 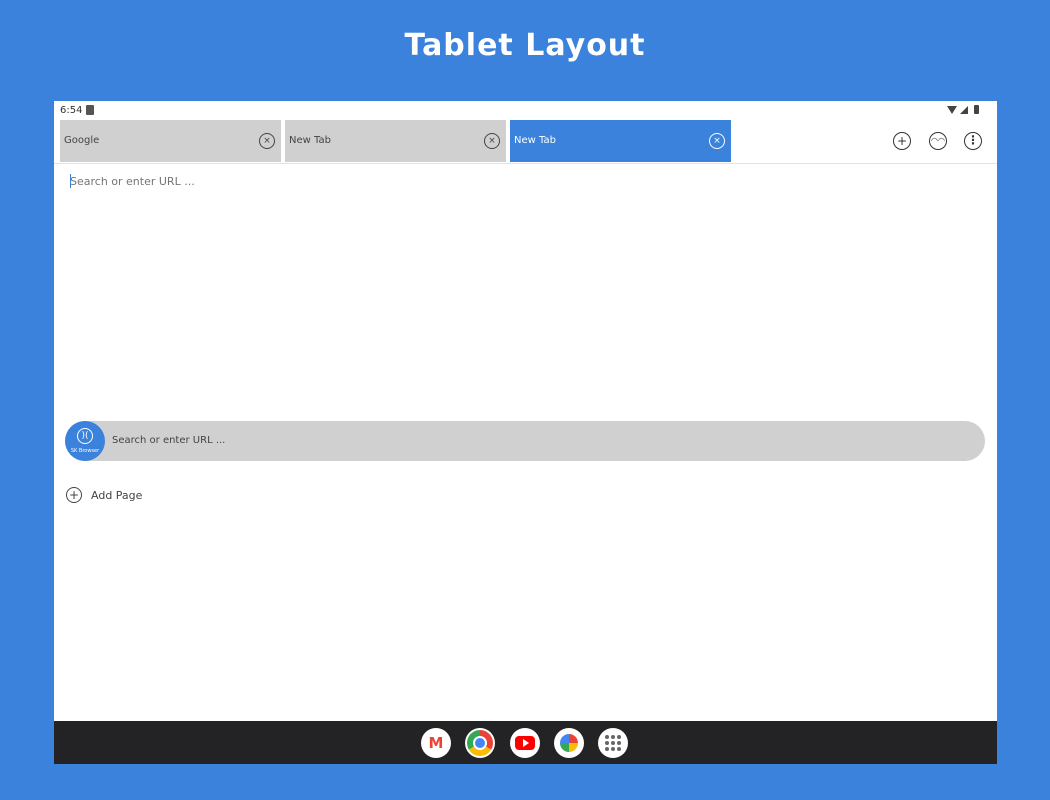 What do you see at coordinates (480, 743) in the screenshot?
I see `chrome-icon` at bounding box center [480, 743].